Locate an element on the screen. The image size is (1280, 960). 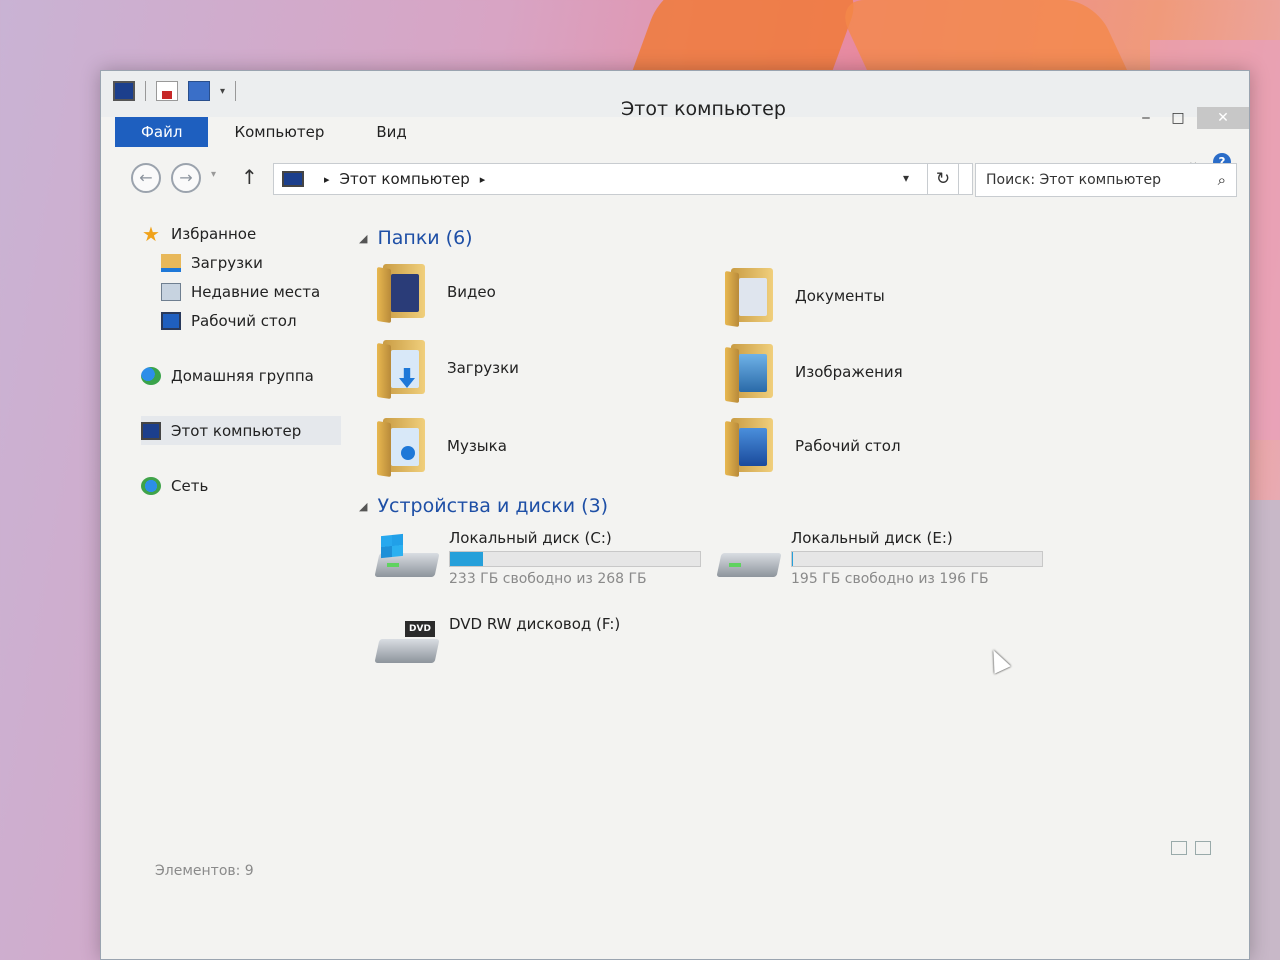
drive-name: Локальный диск (E:) is located at coordinates (872, 538).